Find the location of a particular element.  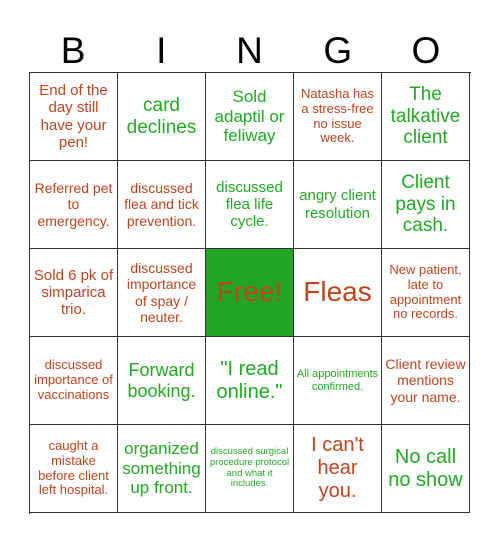

bingo-cell: Sold 6 pk of simparica trio. is located at coordinates (74, 293).